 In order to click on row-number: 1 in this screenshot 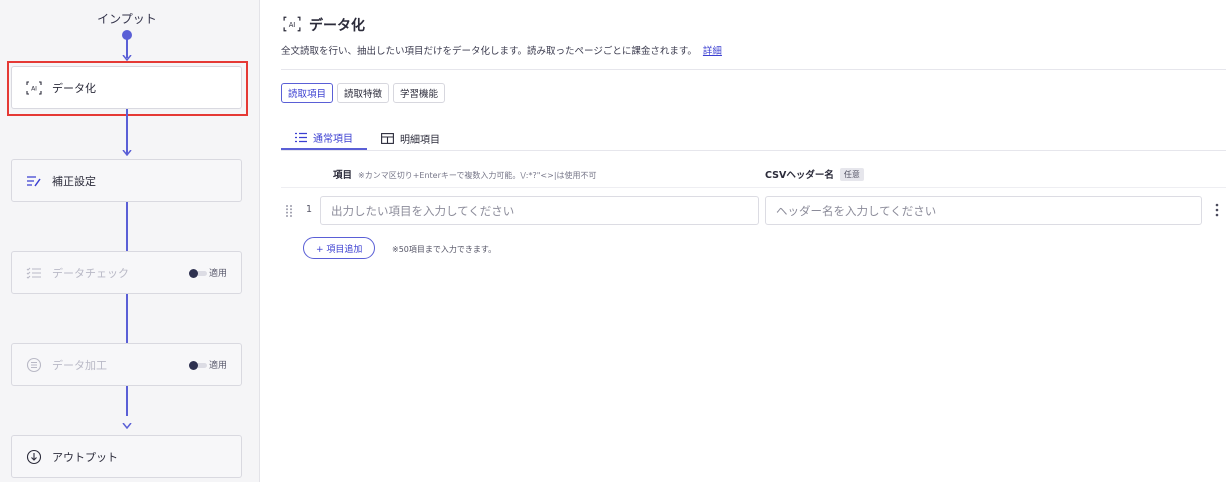, I will do `click(309, 209)`.